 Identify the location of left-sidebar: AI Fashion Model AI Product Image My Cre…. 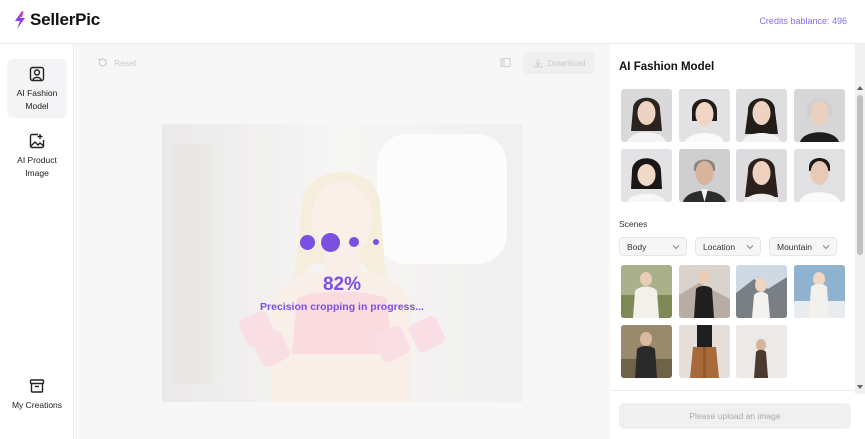
(37, 241).